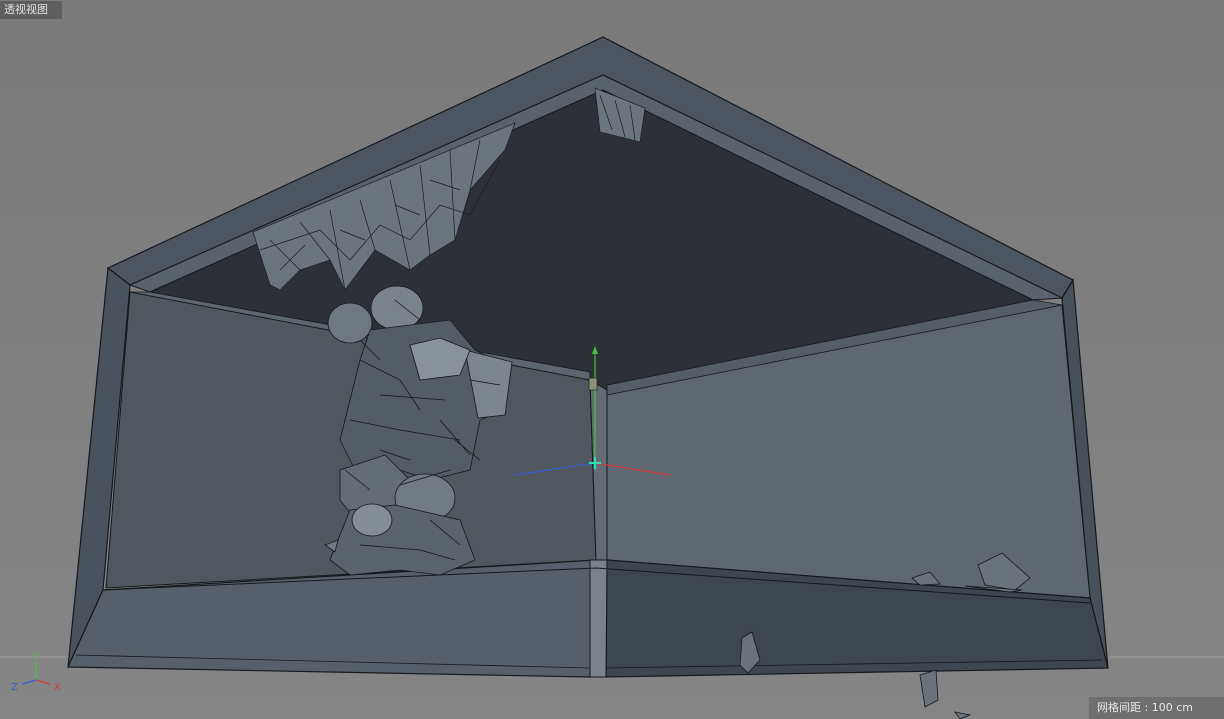  I want to click on debris-falling-bottom, so click(929, 688).